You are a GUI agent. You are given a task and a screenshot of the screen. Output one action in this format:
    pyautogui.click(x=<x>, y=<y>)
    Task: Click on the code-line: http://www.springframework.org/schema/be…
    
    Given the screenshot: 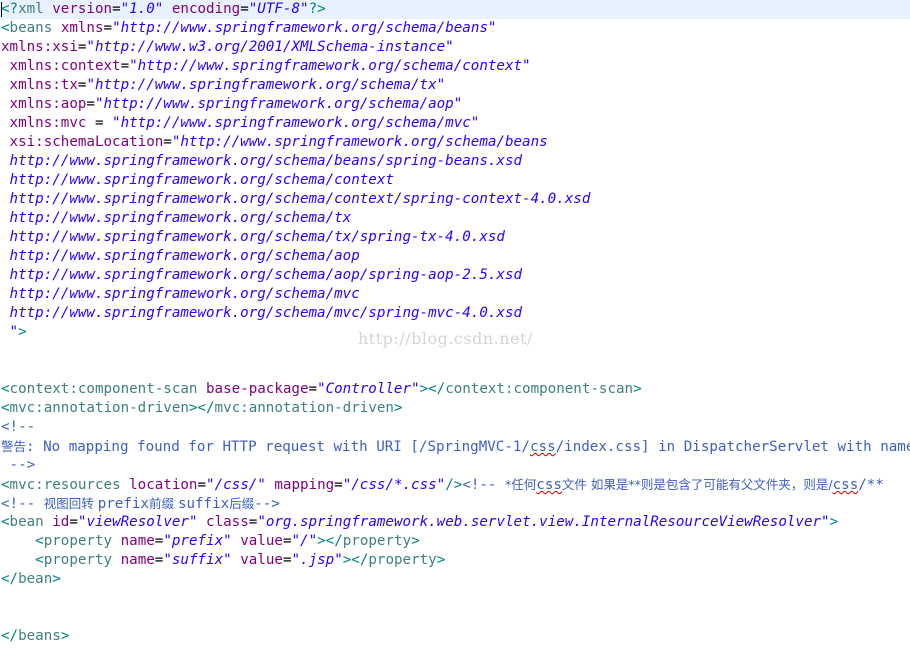 What is the action you would take?
    pyautogui.click(x=455, y=161)
    